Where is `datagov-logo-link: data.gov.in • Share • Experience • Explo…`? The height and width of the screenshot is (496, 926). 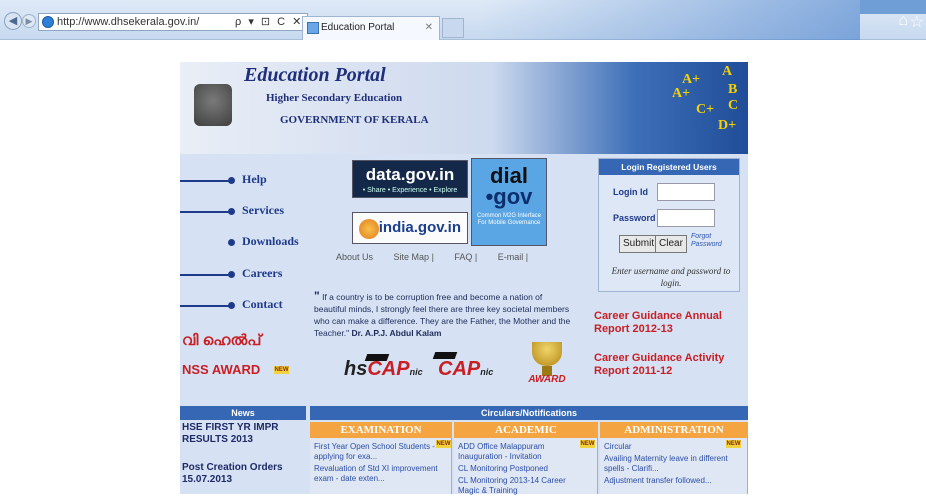
datagov-logo-link: data.gov.in • Share • Experience • Explo… is located at coordinates (410, 179).